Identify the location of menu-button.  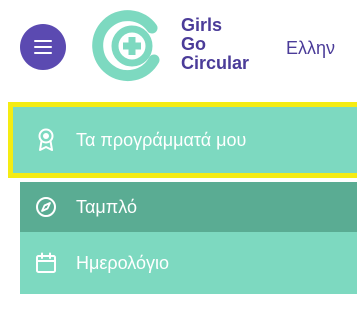
(43, 47).